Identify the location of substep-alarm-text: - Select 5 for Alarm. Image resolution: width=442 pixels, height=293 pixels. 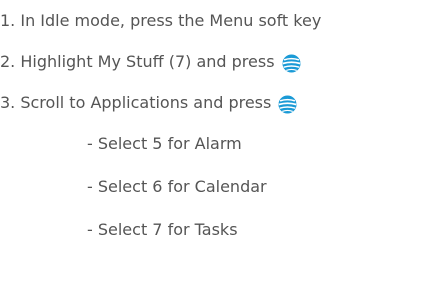
(164, 143).